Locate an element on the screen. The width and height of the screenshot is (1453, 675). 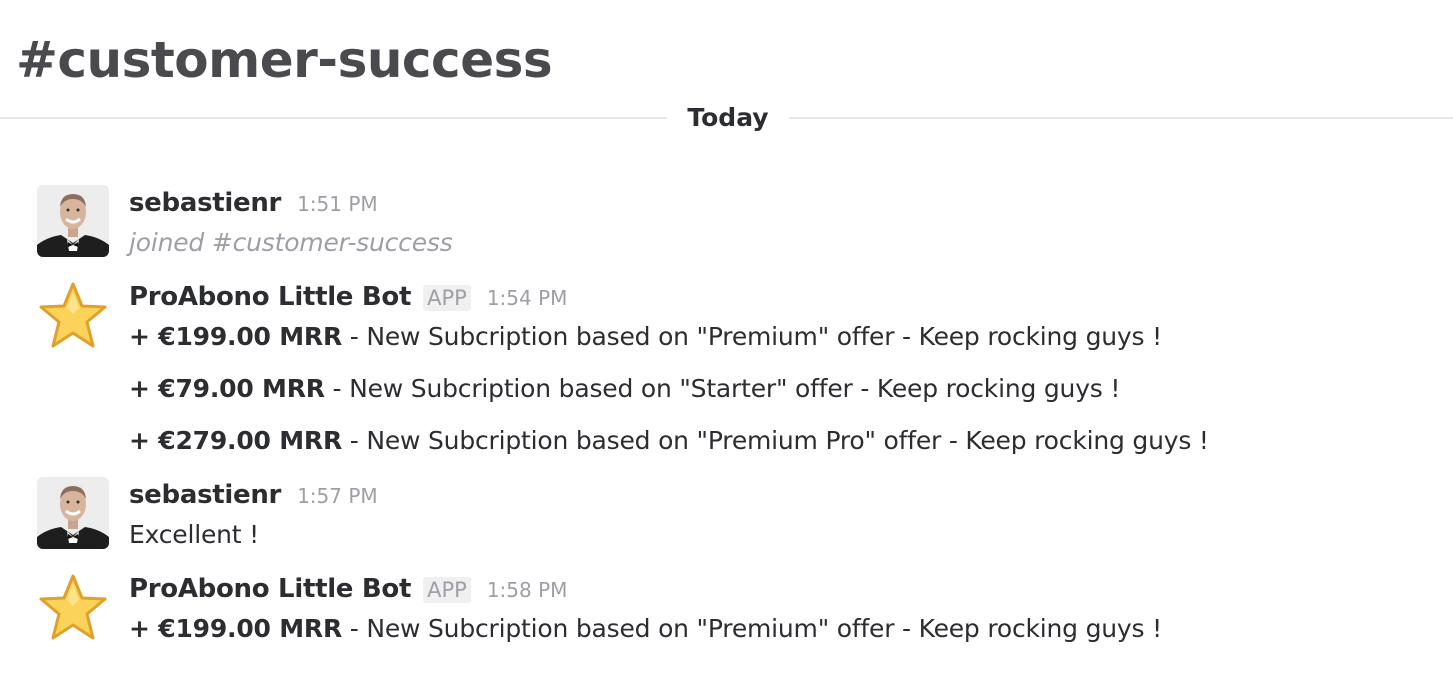
join-notice: joined #customer-success is located at coordinates (291, 242).